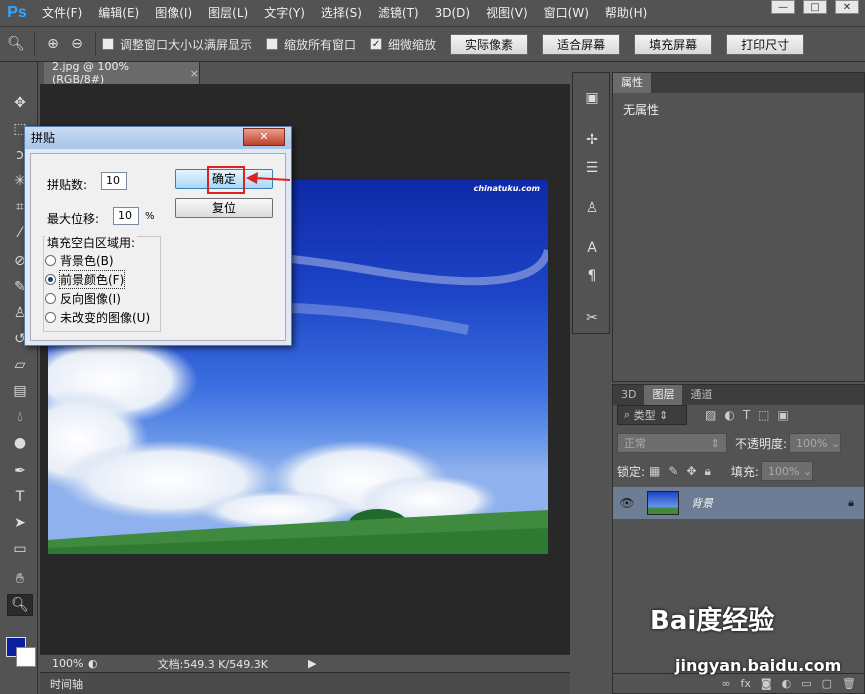  What do you see at coordinates (20, 549) in the screenshot?
I see `rectangle-tool-icon: ▭` at bounding box center [20, 549].